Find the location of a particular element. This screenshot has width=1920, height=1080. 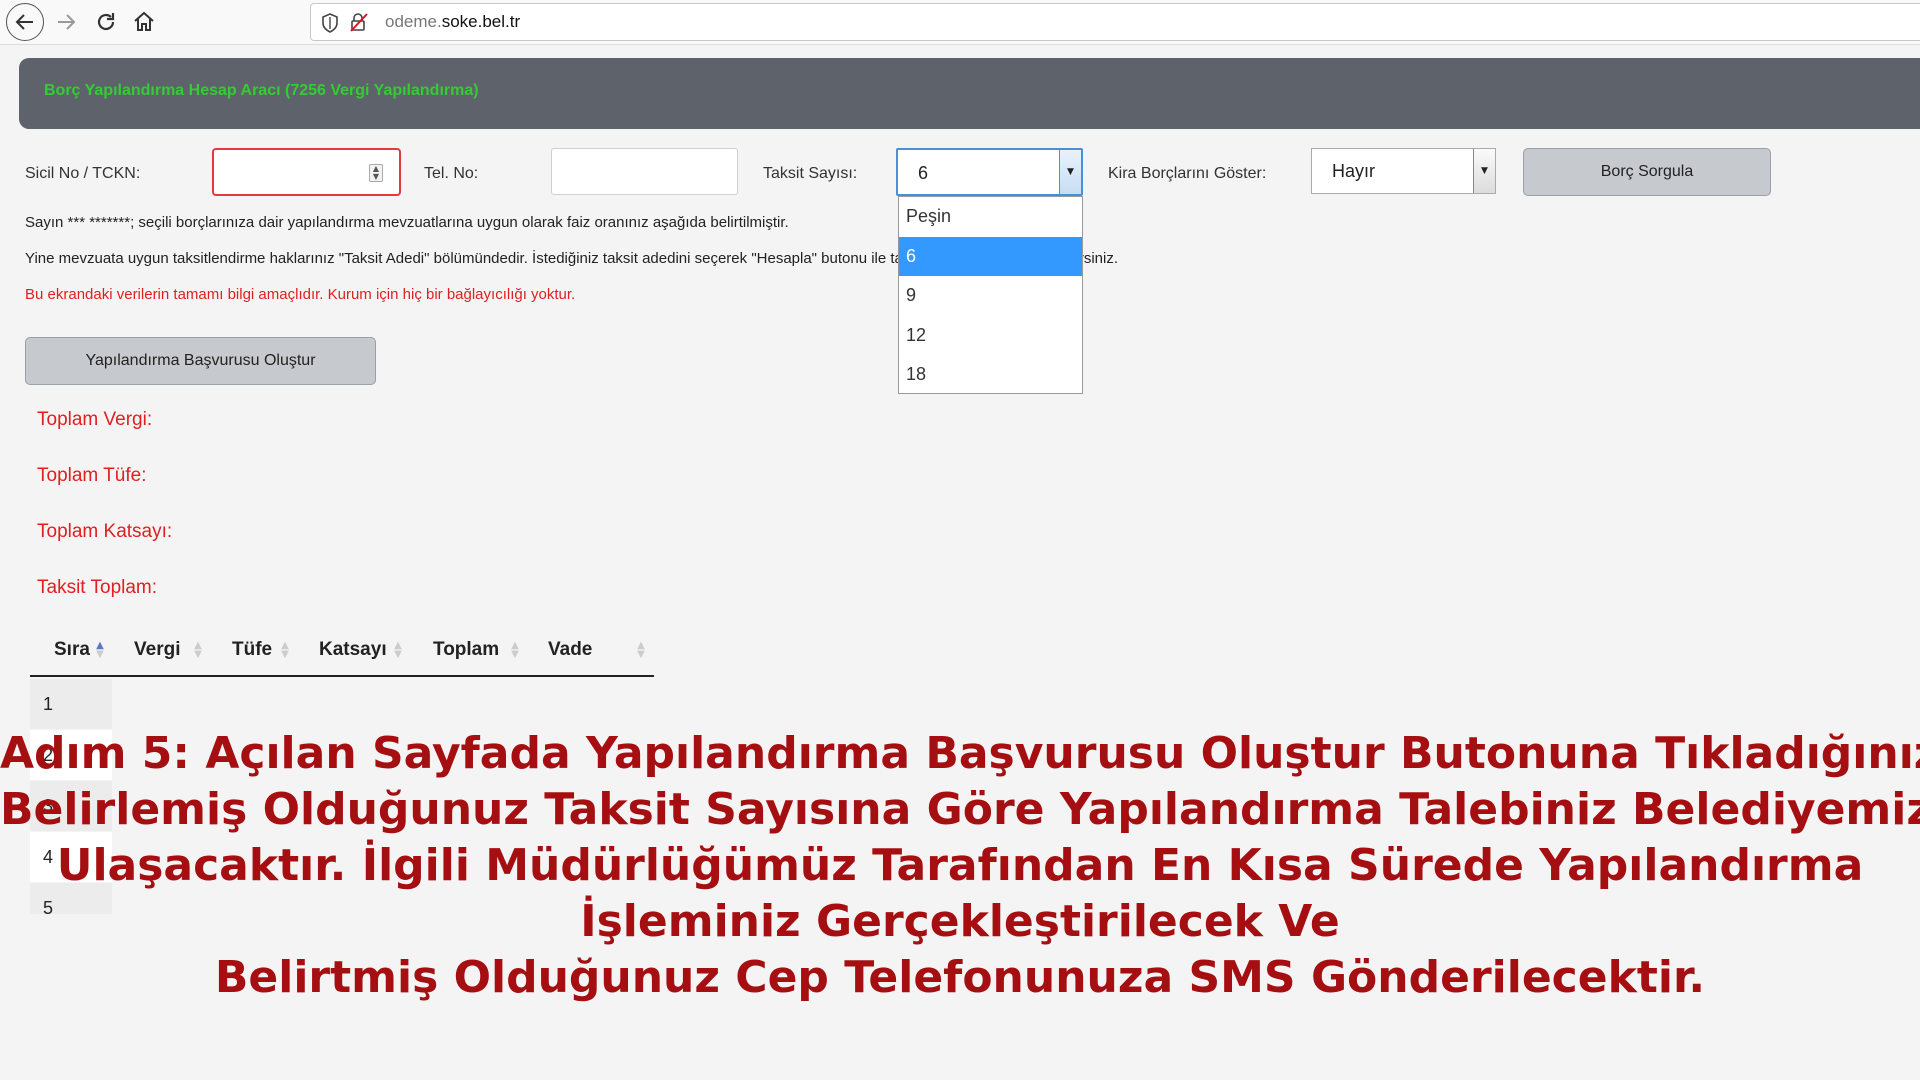

tel-label: Tel. No: is located at coordinates (451, 173).